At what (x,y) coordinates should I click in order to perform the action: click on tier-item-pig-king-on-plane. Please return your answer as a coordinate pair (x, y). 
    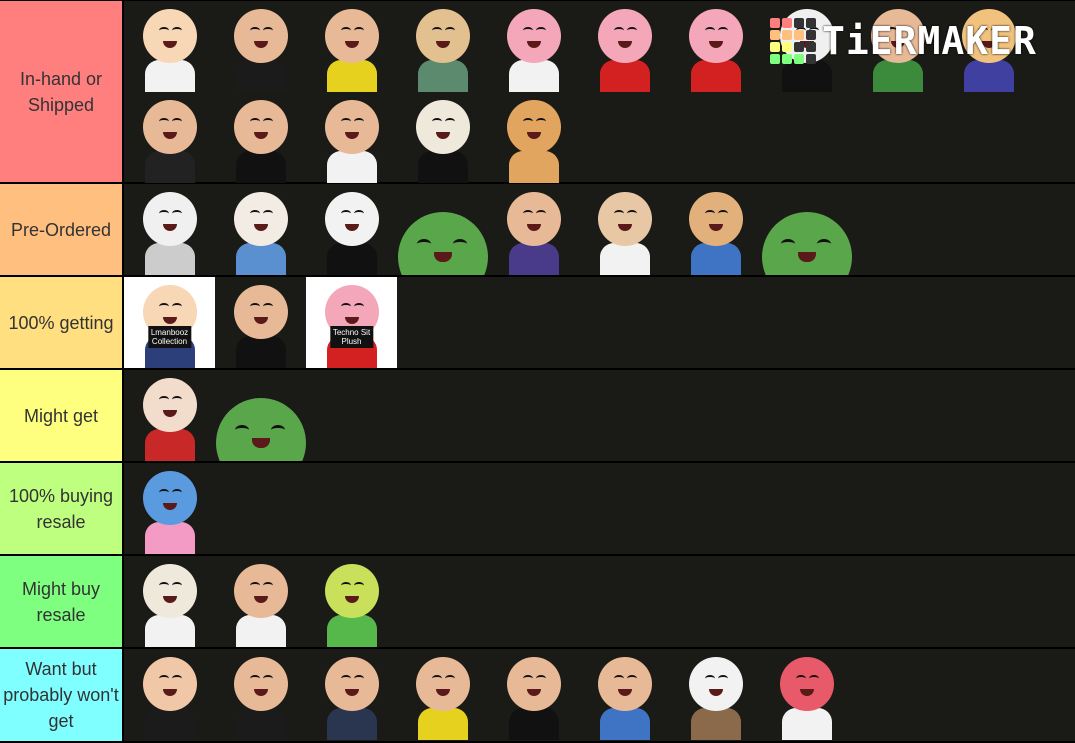
    Looking at the image, I should click on (624, 46).